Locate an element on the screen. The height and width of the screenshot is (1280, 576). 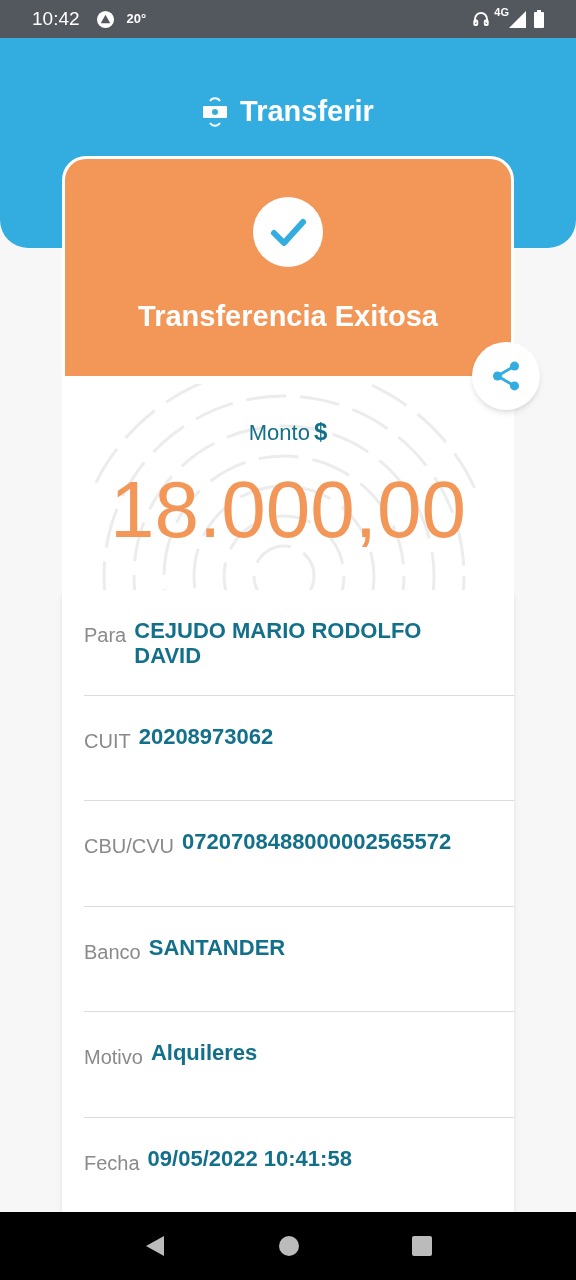
check-icon is located at coordinates (288, 232).